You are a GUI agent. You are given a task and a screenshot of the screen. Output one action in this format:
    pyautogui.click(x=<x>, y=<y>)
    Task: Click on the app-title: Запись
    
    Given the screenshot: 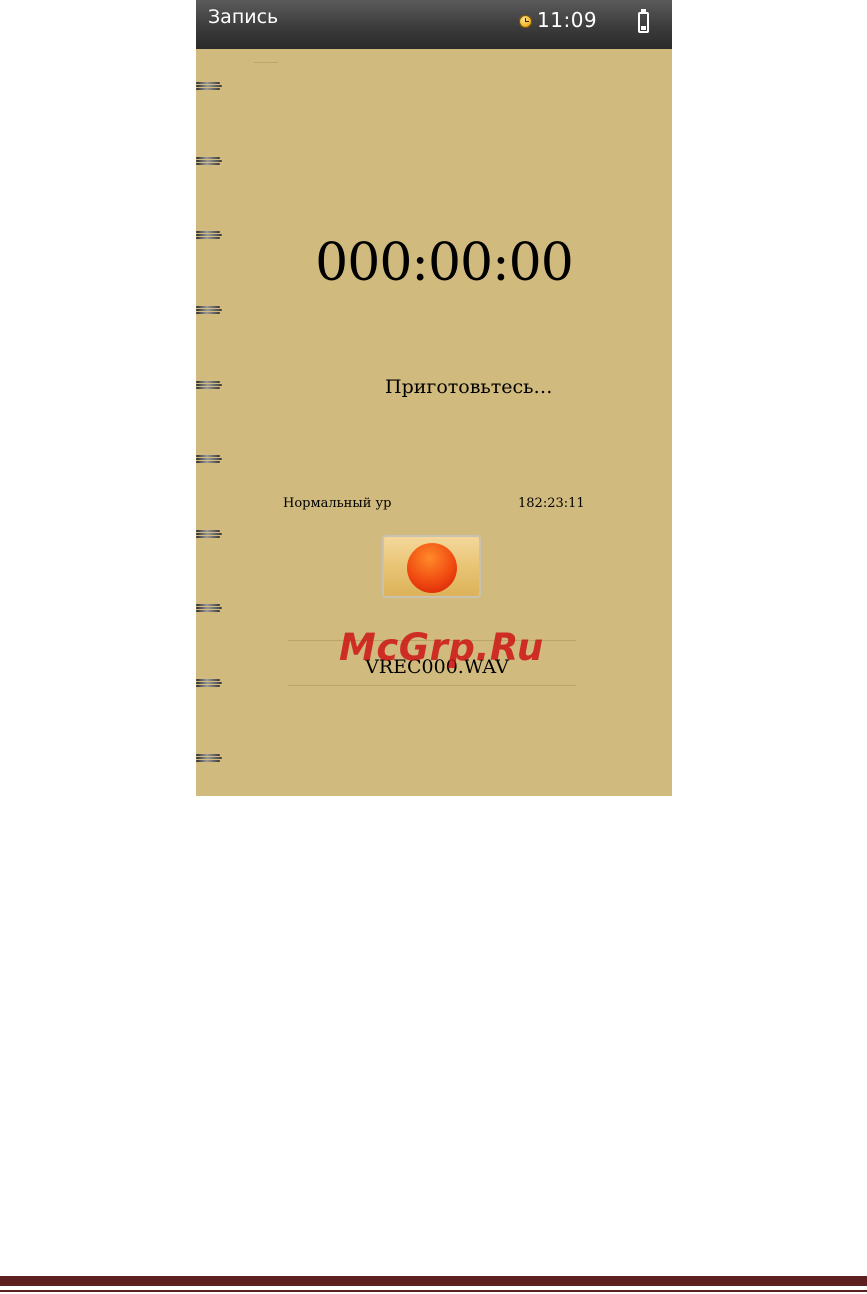 What is the action you would take?
    pyautogui.click(x=243, y=17)
    